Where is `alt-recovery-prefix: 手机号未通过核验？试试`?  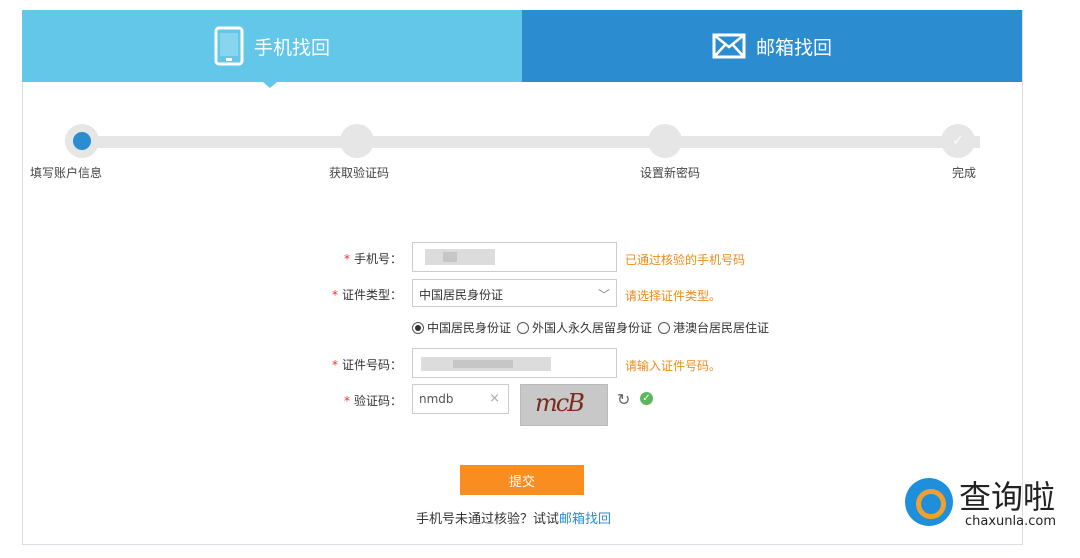 alt-recovery-prefix: 手机号未通过核验？试试 is located at coordinates (488, 519).